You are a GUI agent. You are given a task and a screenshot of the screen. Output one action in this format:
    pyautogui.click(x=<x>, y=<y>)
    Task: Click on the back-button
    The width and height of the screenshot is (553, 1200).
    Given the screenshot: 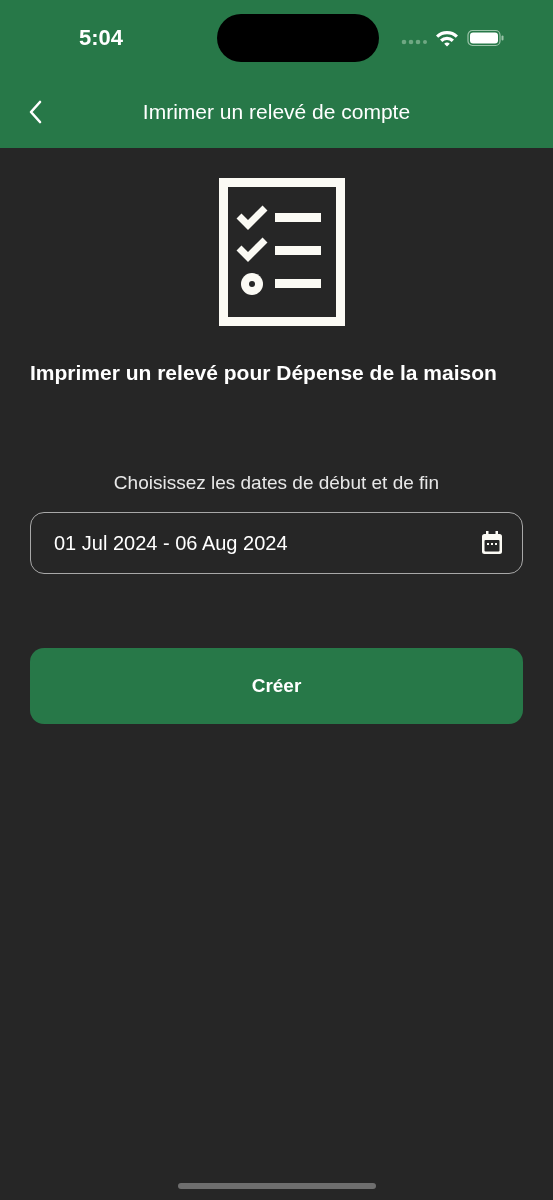 What is the action you would take?
    pyautogui.click(x=35, y=112)
    